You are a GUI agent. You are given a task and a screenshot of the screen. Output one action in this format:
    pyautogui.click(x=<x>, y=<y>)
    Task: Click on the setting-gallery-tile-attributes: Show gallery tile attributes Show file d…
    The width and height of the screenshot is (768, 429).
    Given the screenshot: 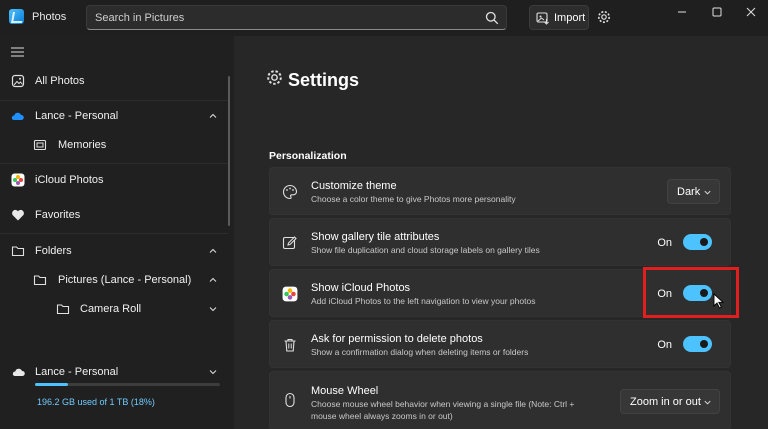 What is the action you would take?
    pyautogui.click(x=500, y=242)
    